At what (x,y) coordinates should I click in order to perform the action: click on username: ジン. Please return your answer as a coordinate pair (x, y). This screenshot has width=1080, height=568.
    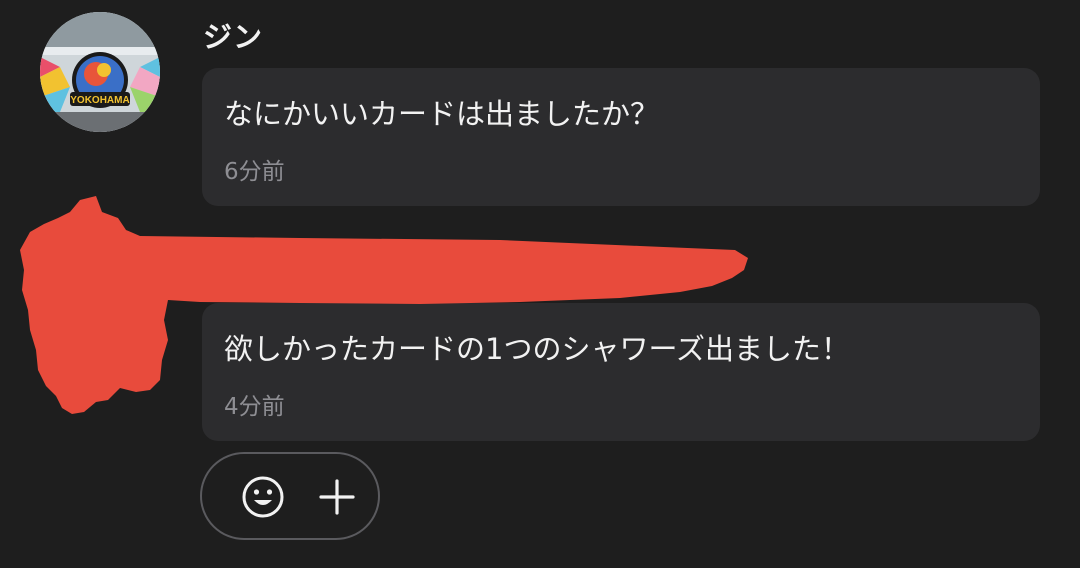
    Looking at the image, I should click on (233, 35).